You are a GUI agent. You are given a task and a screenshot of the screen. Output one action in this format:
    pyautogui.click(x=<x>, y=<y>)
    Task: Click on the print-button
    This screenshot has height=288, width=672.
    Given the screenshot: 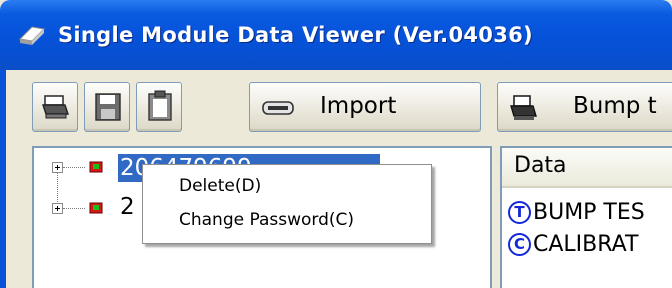 What is the action you would take?
    pyautogui.click(x=55, y=107)
    